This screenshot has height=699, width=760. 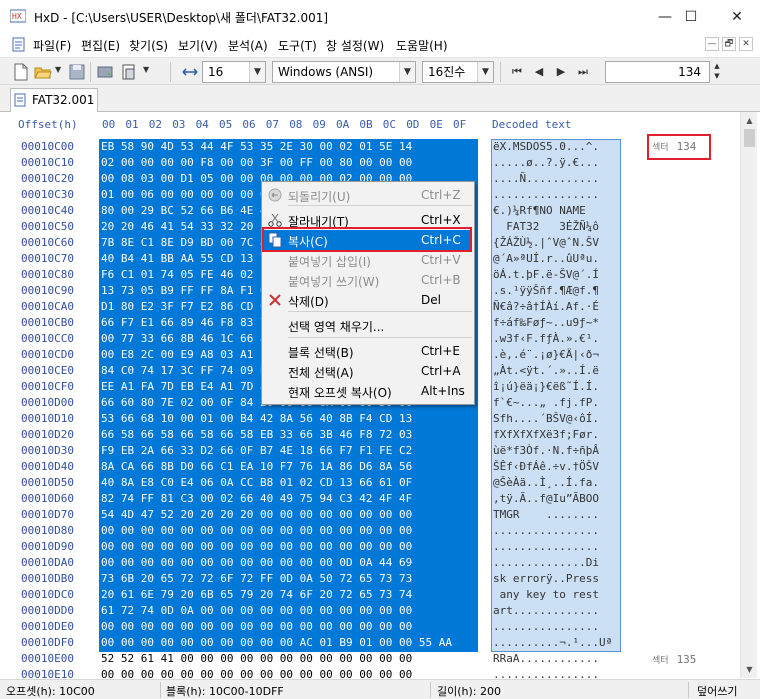 I want to click on row-decoded-text: @´A»ªUÍ.r..ûUªu., so click(x=546, y=258).